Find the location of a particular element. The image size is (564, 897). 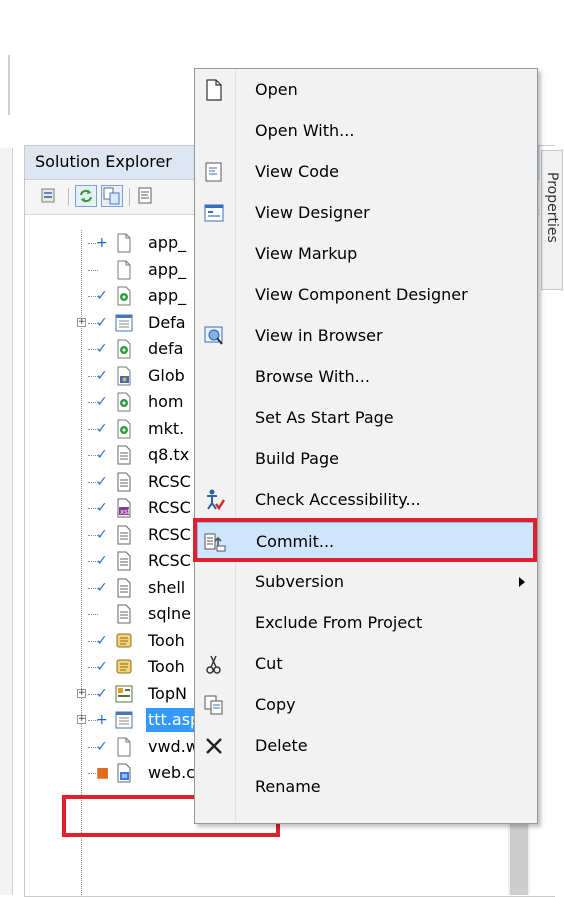

left-panel-edge is located at coordinates (6, 521).